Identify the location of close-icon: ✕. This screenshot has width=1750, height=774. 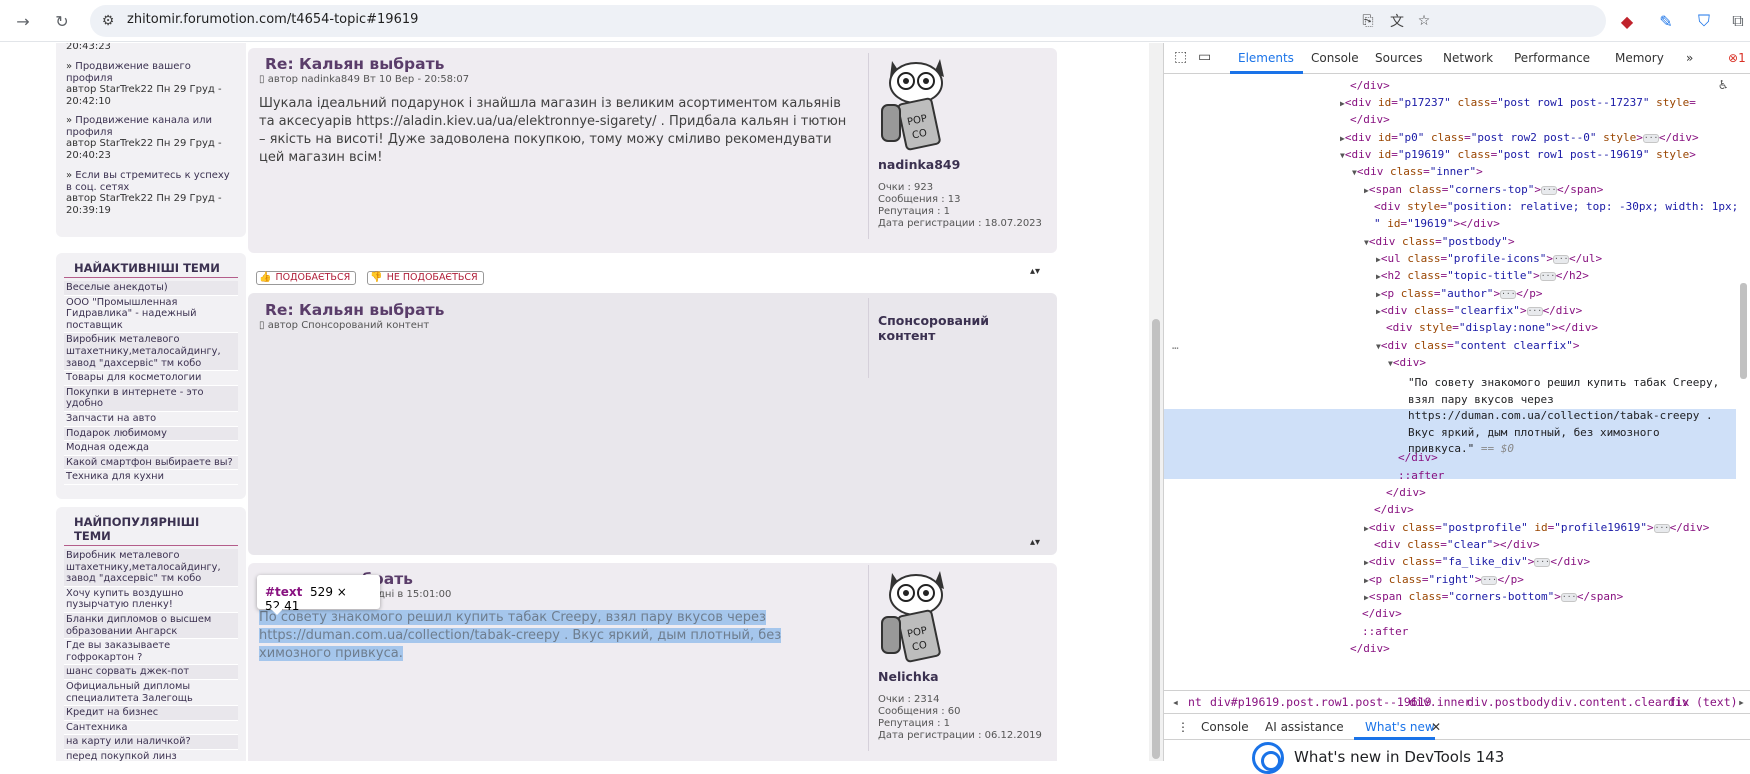
(1436, 727).